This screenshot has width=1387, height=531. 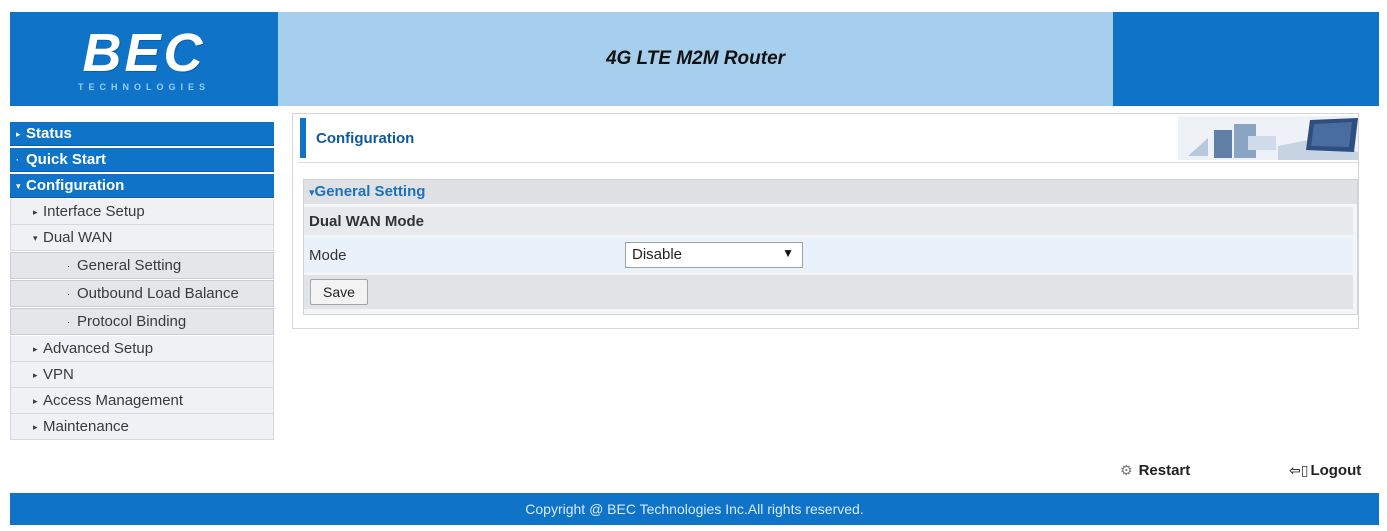 I want to click on brand-logo: BEC, so click(x=144, y=53).